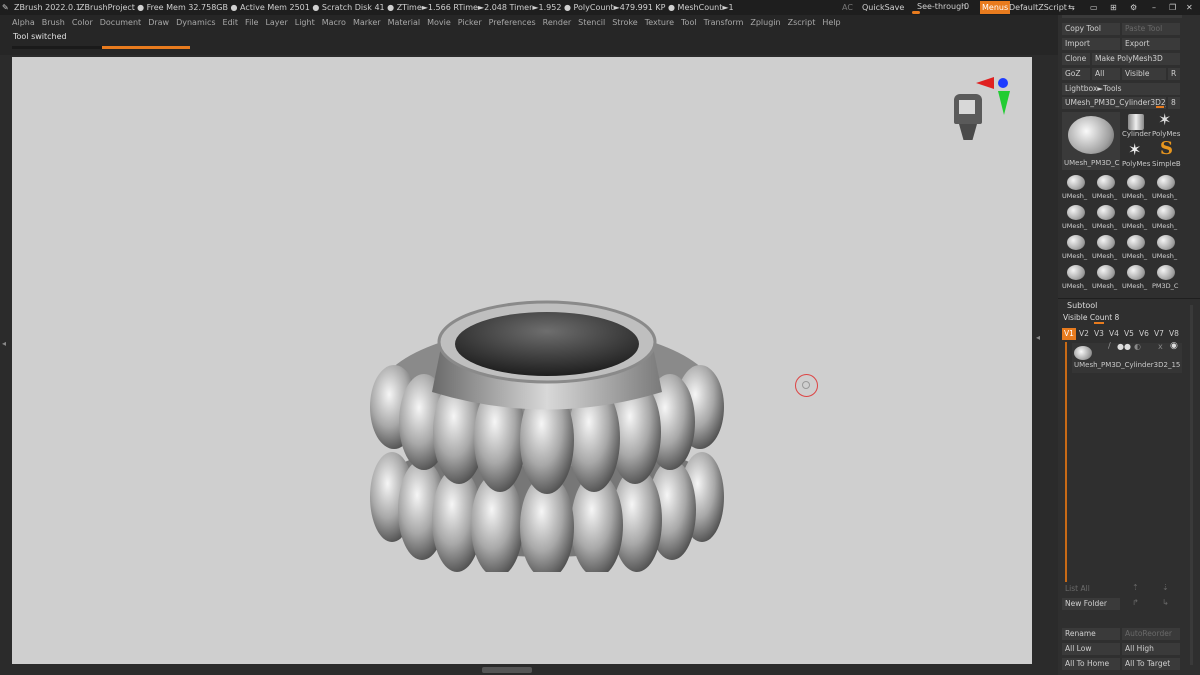  I want to click on subtool-half-icon: ◐, so click(1137, 346).